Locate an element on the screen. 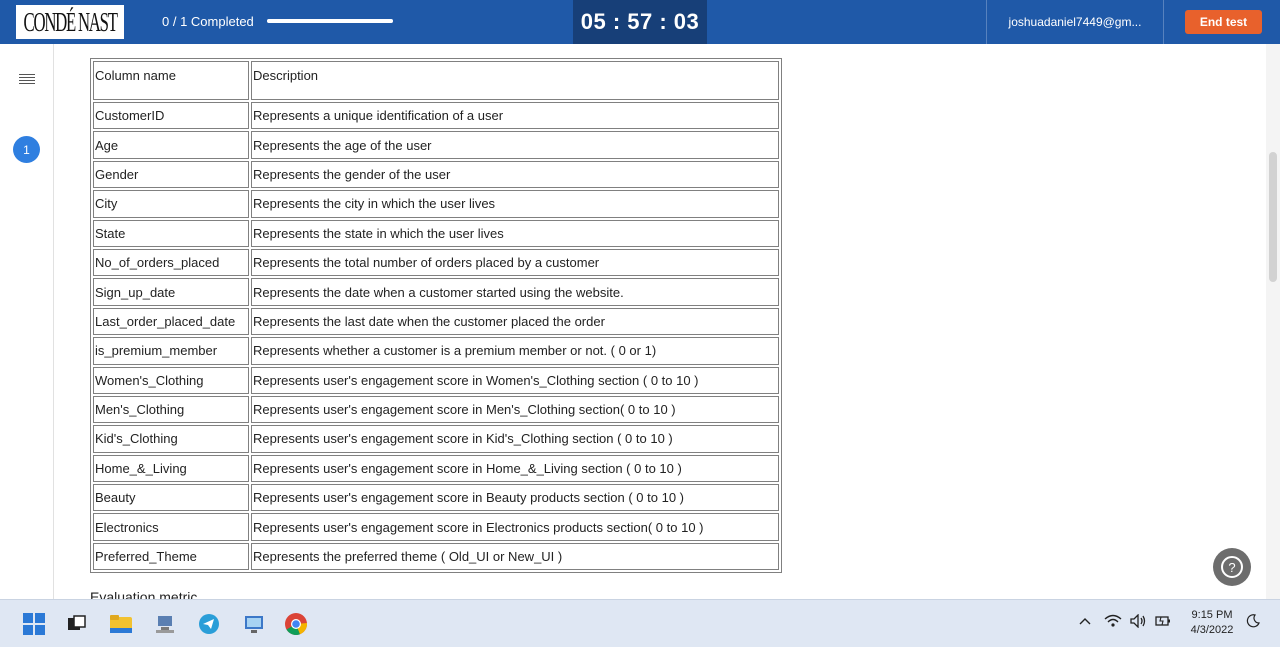 The image size is (1280, 647). table-row: Gender Represents the gender of the user is located at coordinates (436, 174).